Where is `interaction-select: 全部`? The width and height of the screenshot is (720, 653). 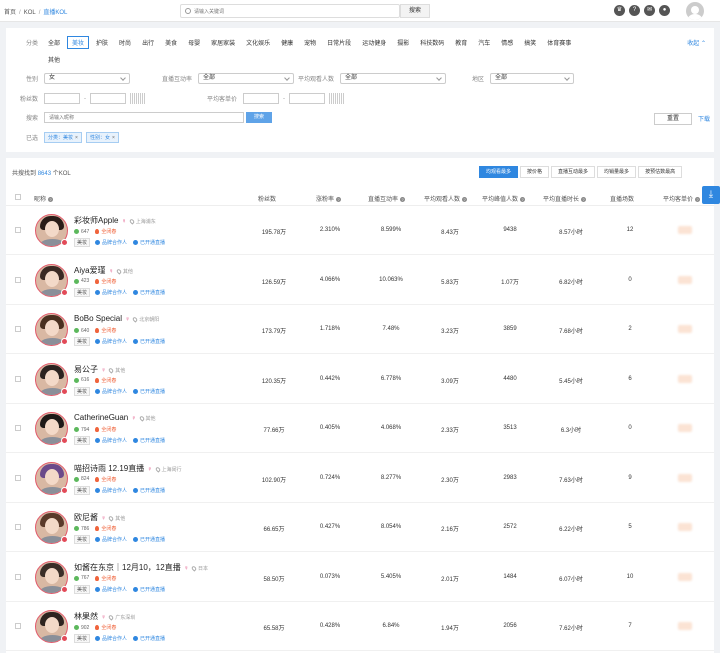 interaction-select: 全部 is located at coordinates (246, 78).